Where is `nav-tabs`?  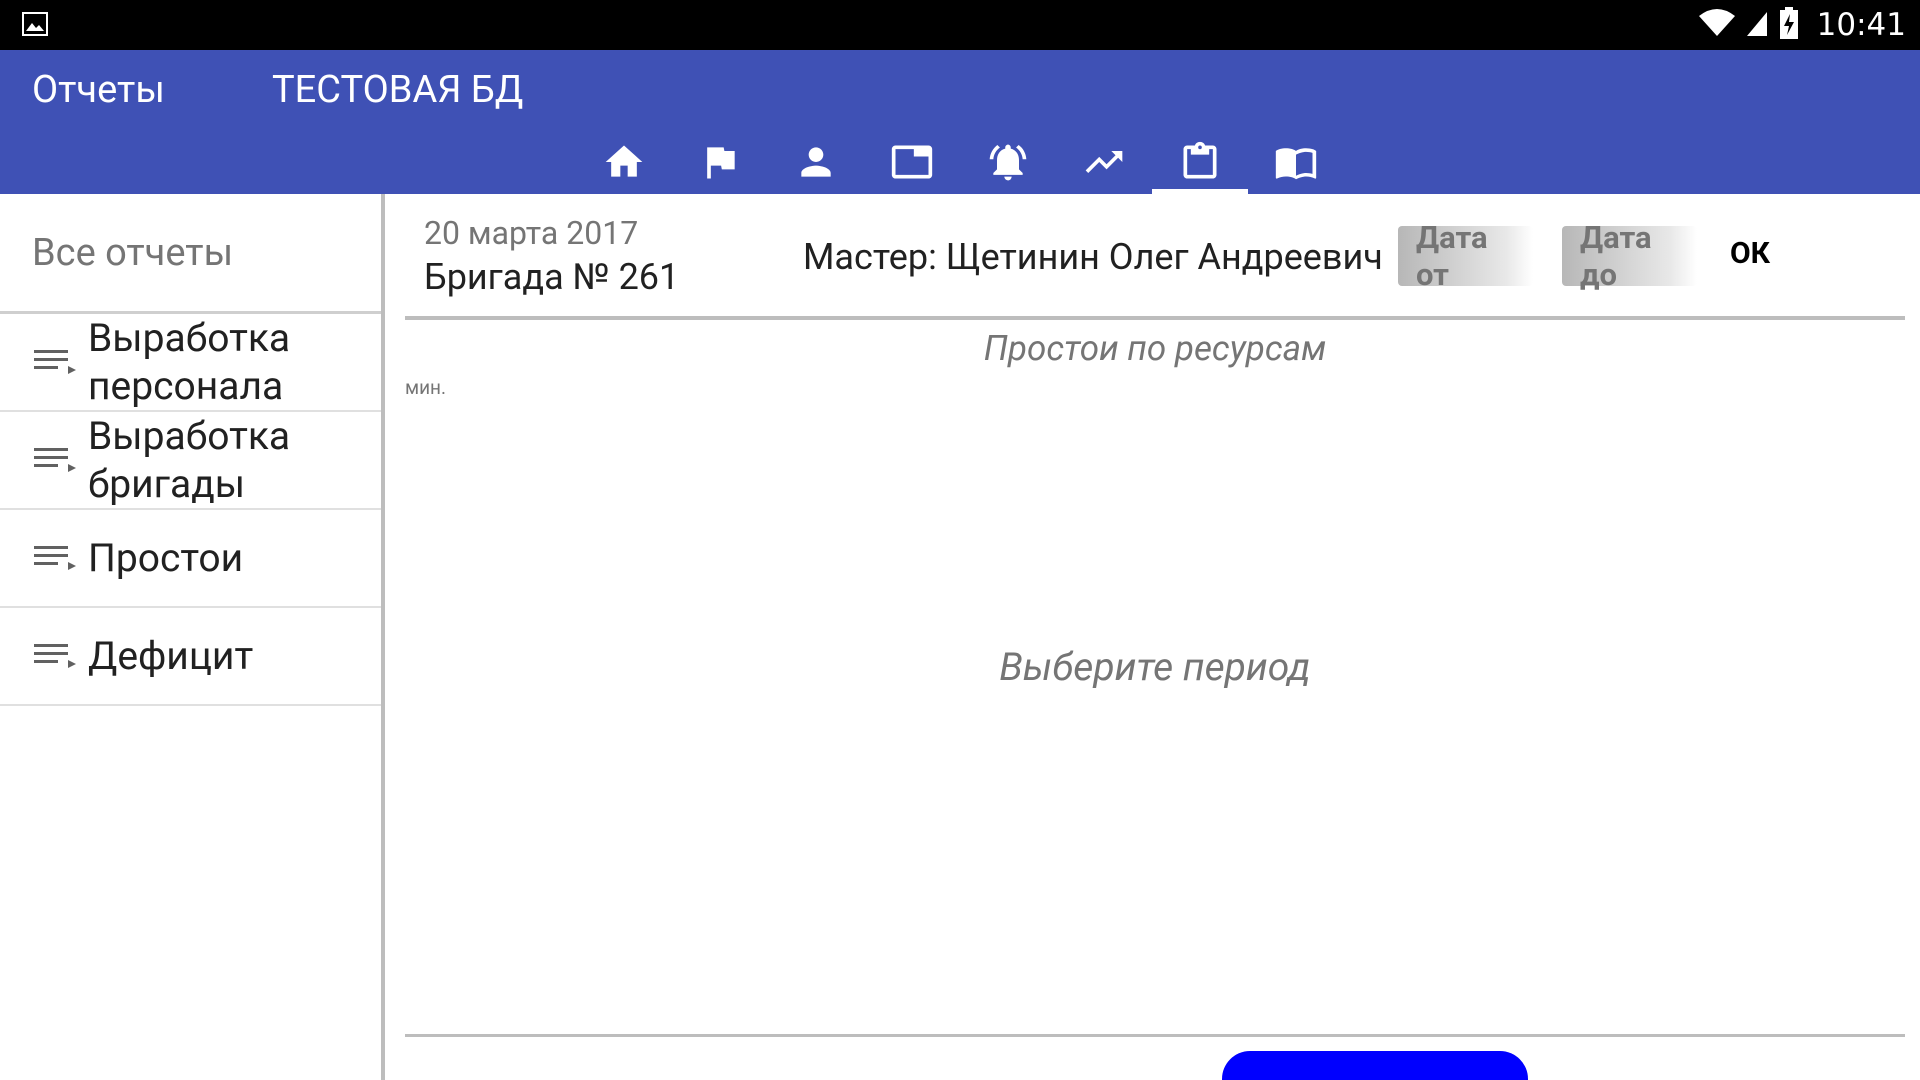 nav-tabs is located at coordinates (960, 162).